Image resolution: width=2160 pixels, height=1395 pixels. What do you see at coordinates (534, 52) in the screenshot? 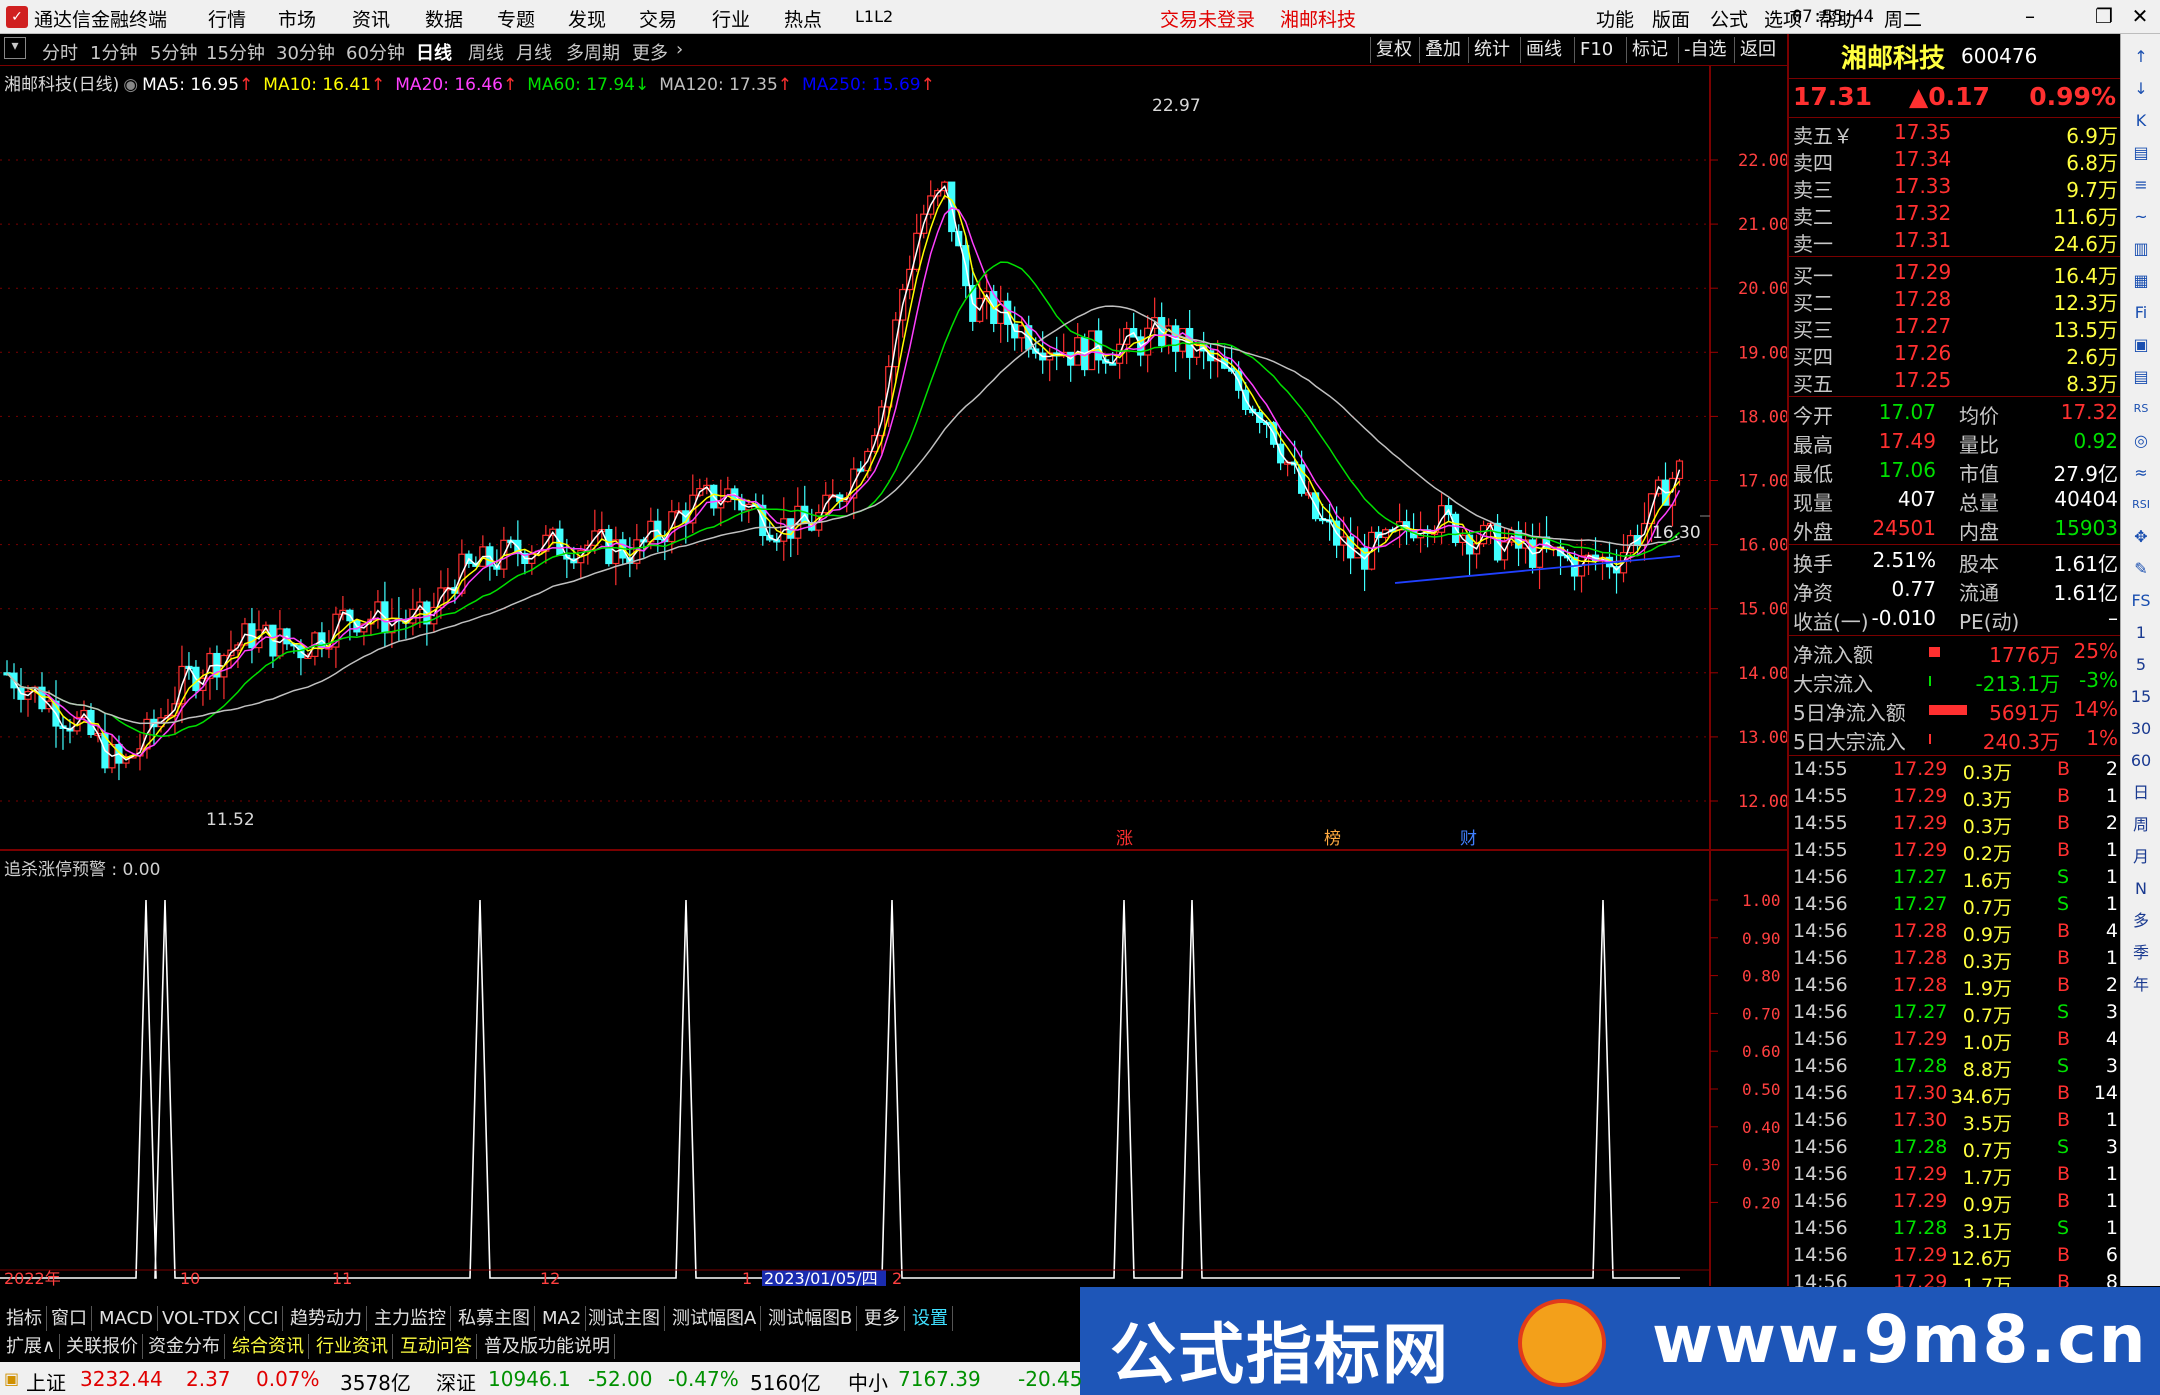
I see `period-tab: 月线` at bounding box center [534, 52].